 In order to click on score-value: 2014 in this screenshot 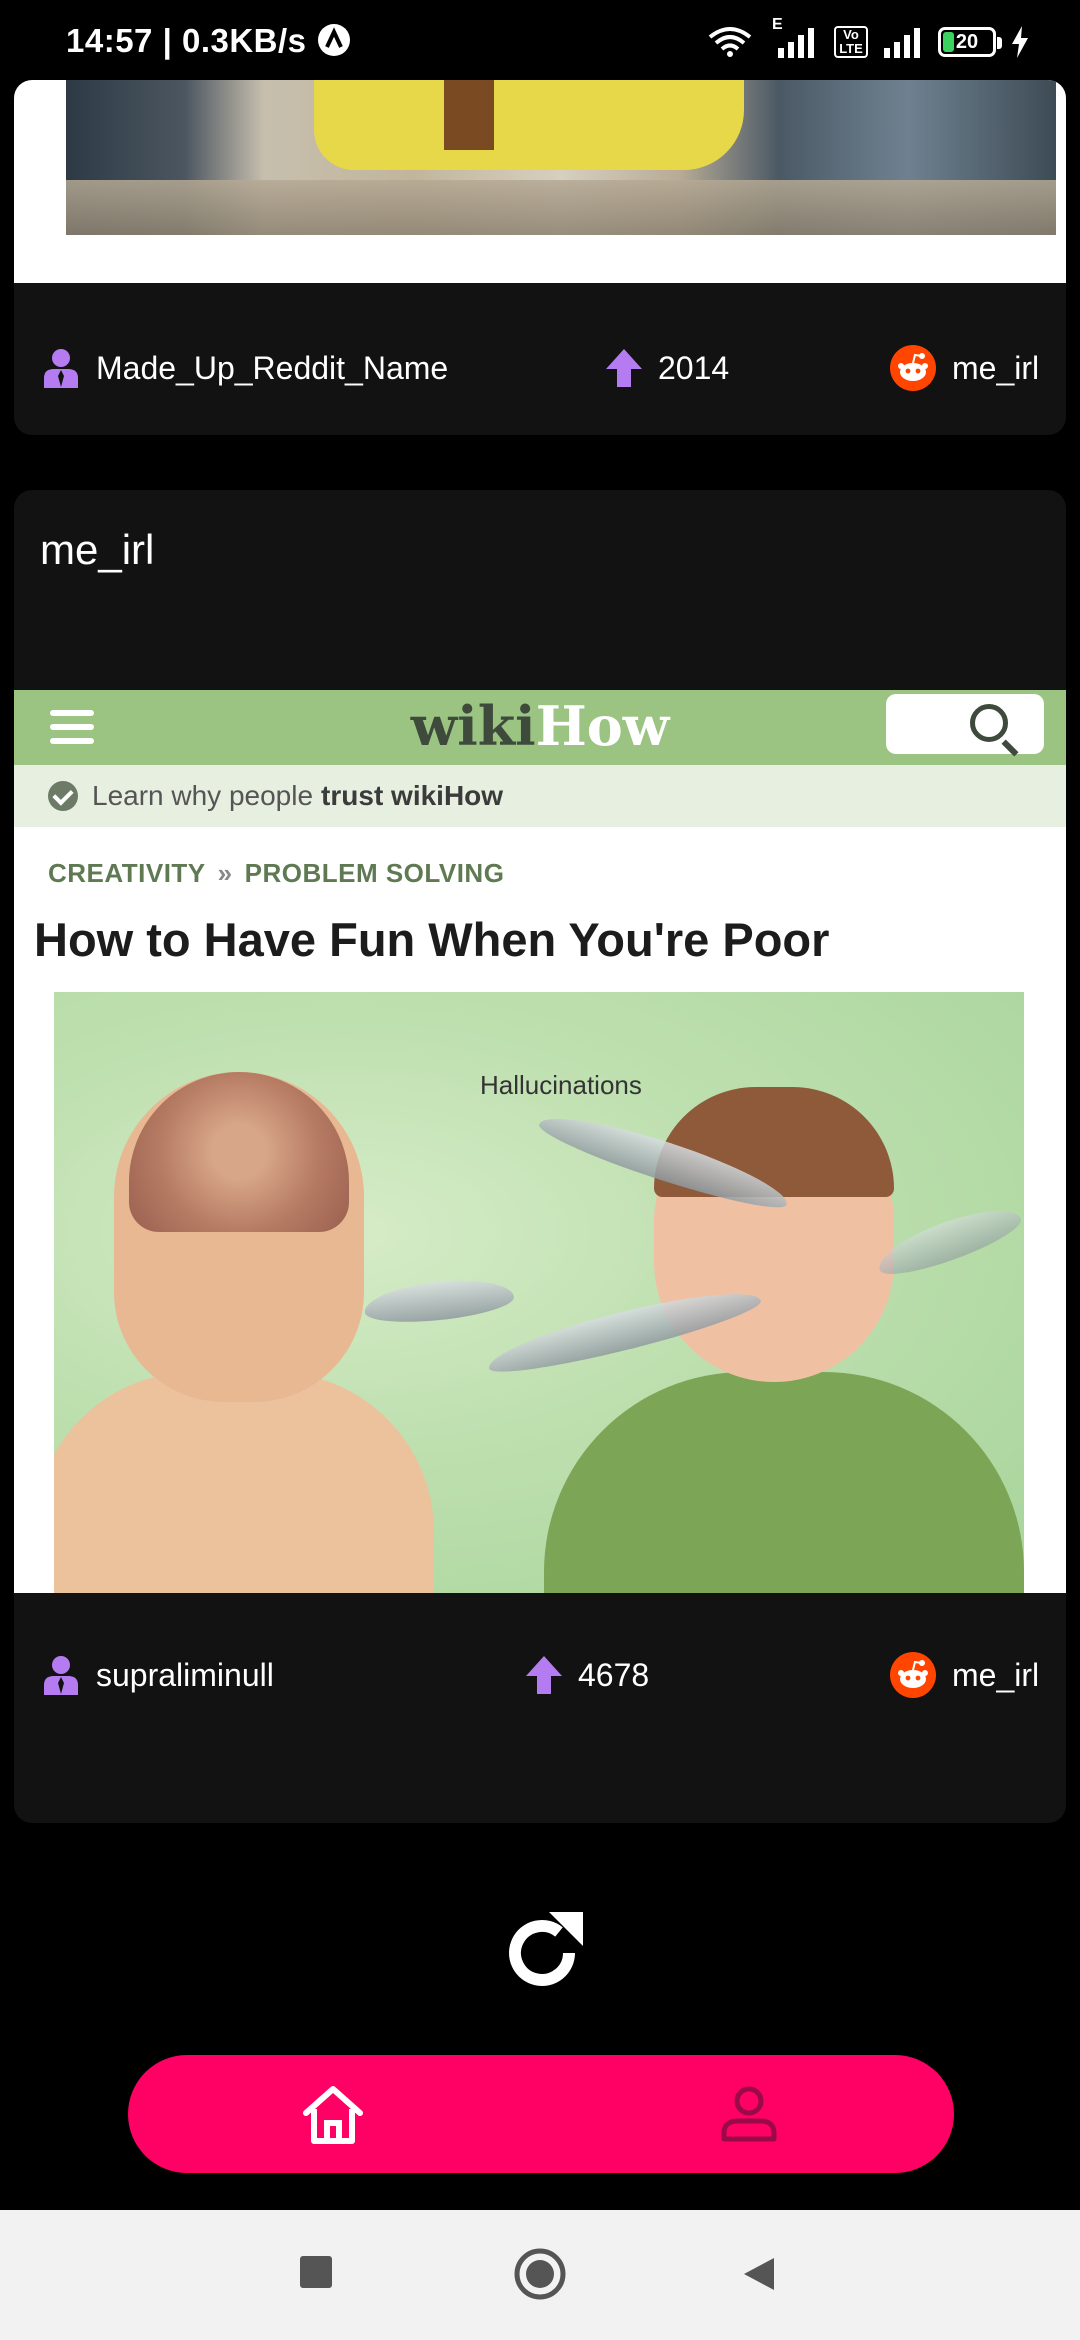, I will do `click(694, 367)`.